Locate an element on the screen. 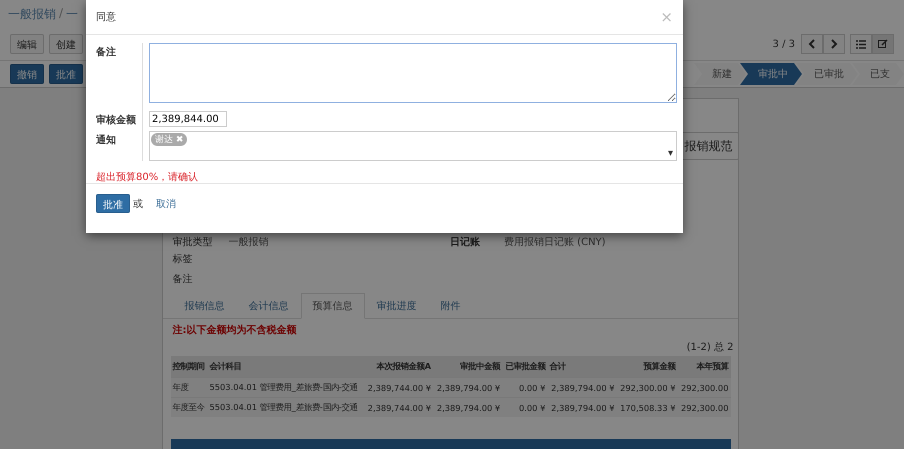 The height and width of the screenshot is (449, 904). column-header: 本次报销金额A is located at coordinates (399, 367).